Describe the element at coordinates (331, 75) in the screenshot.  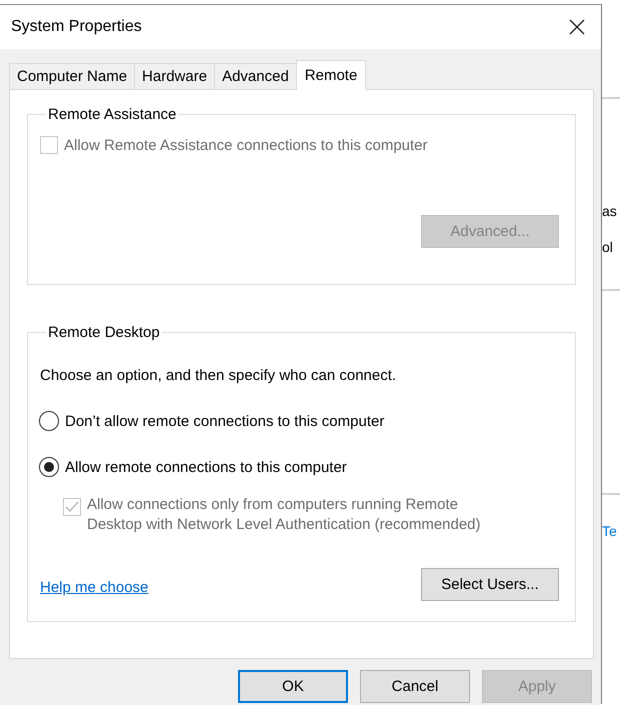
I see `tab: Remote` at that location.